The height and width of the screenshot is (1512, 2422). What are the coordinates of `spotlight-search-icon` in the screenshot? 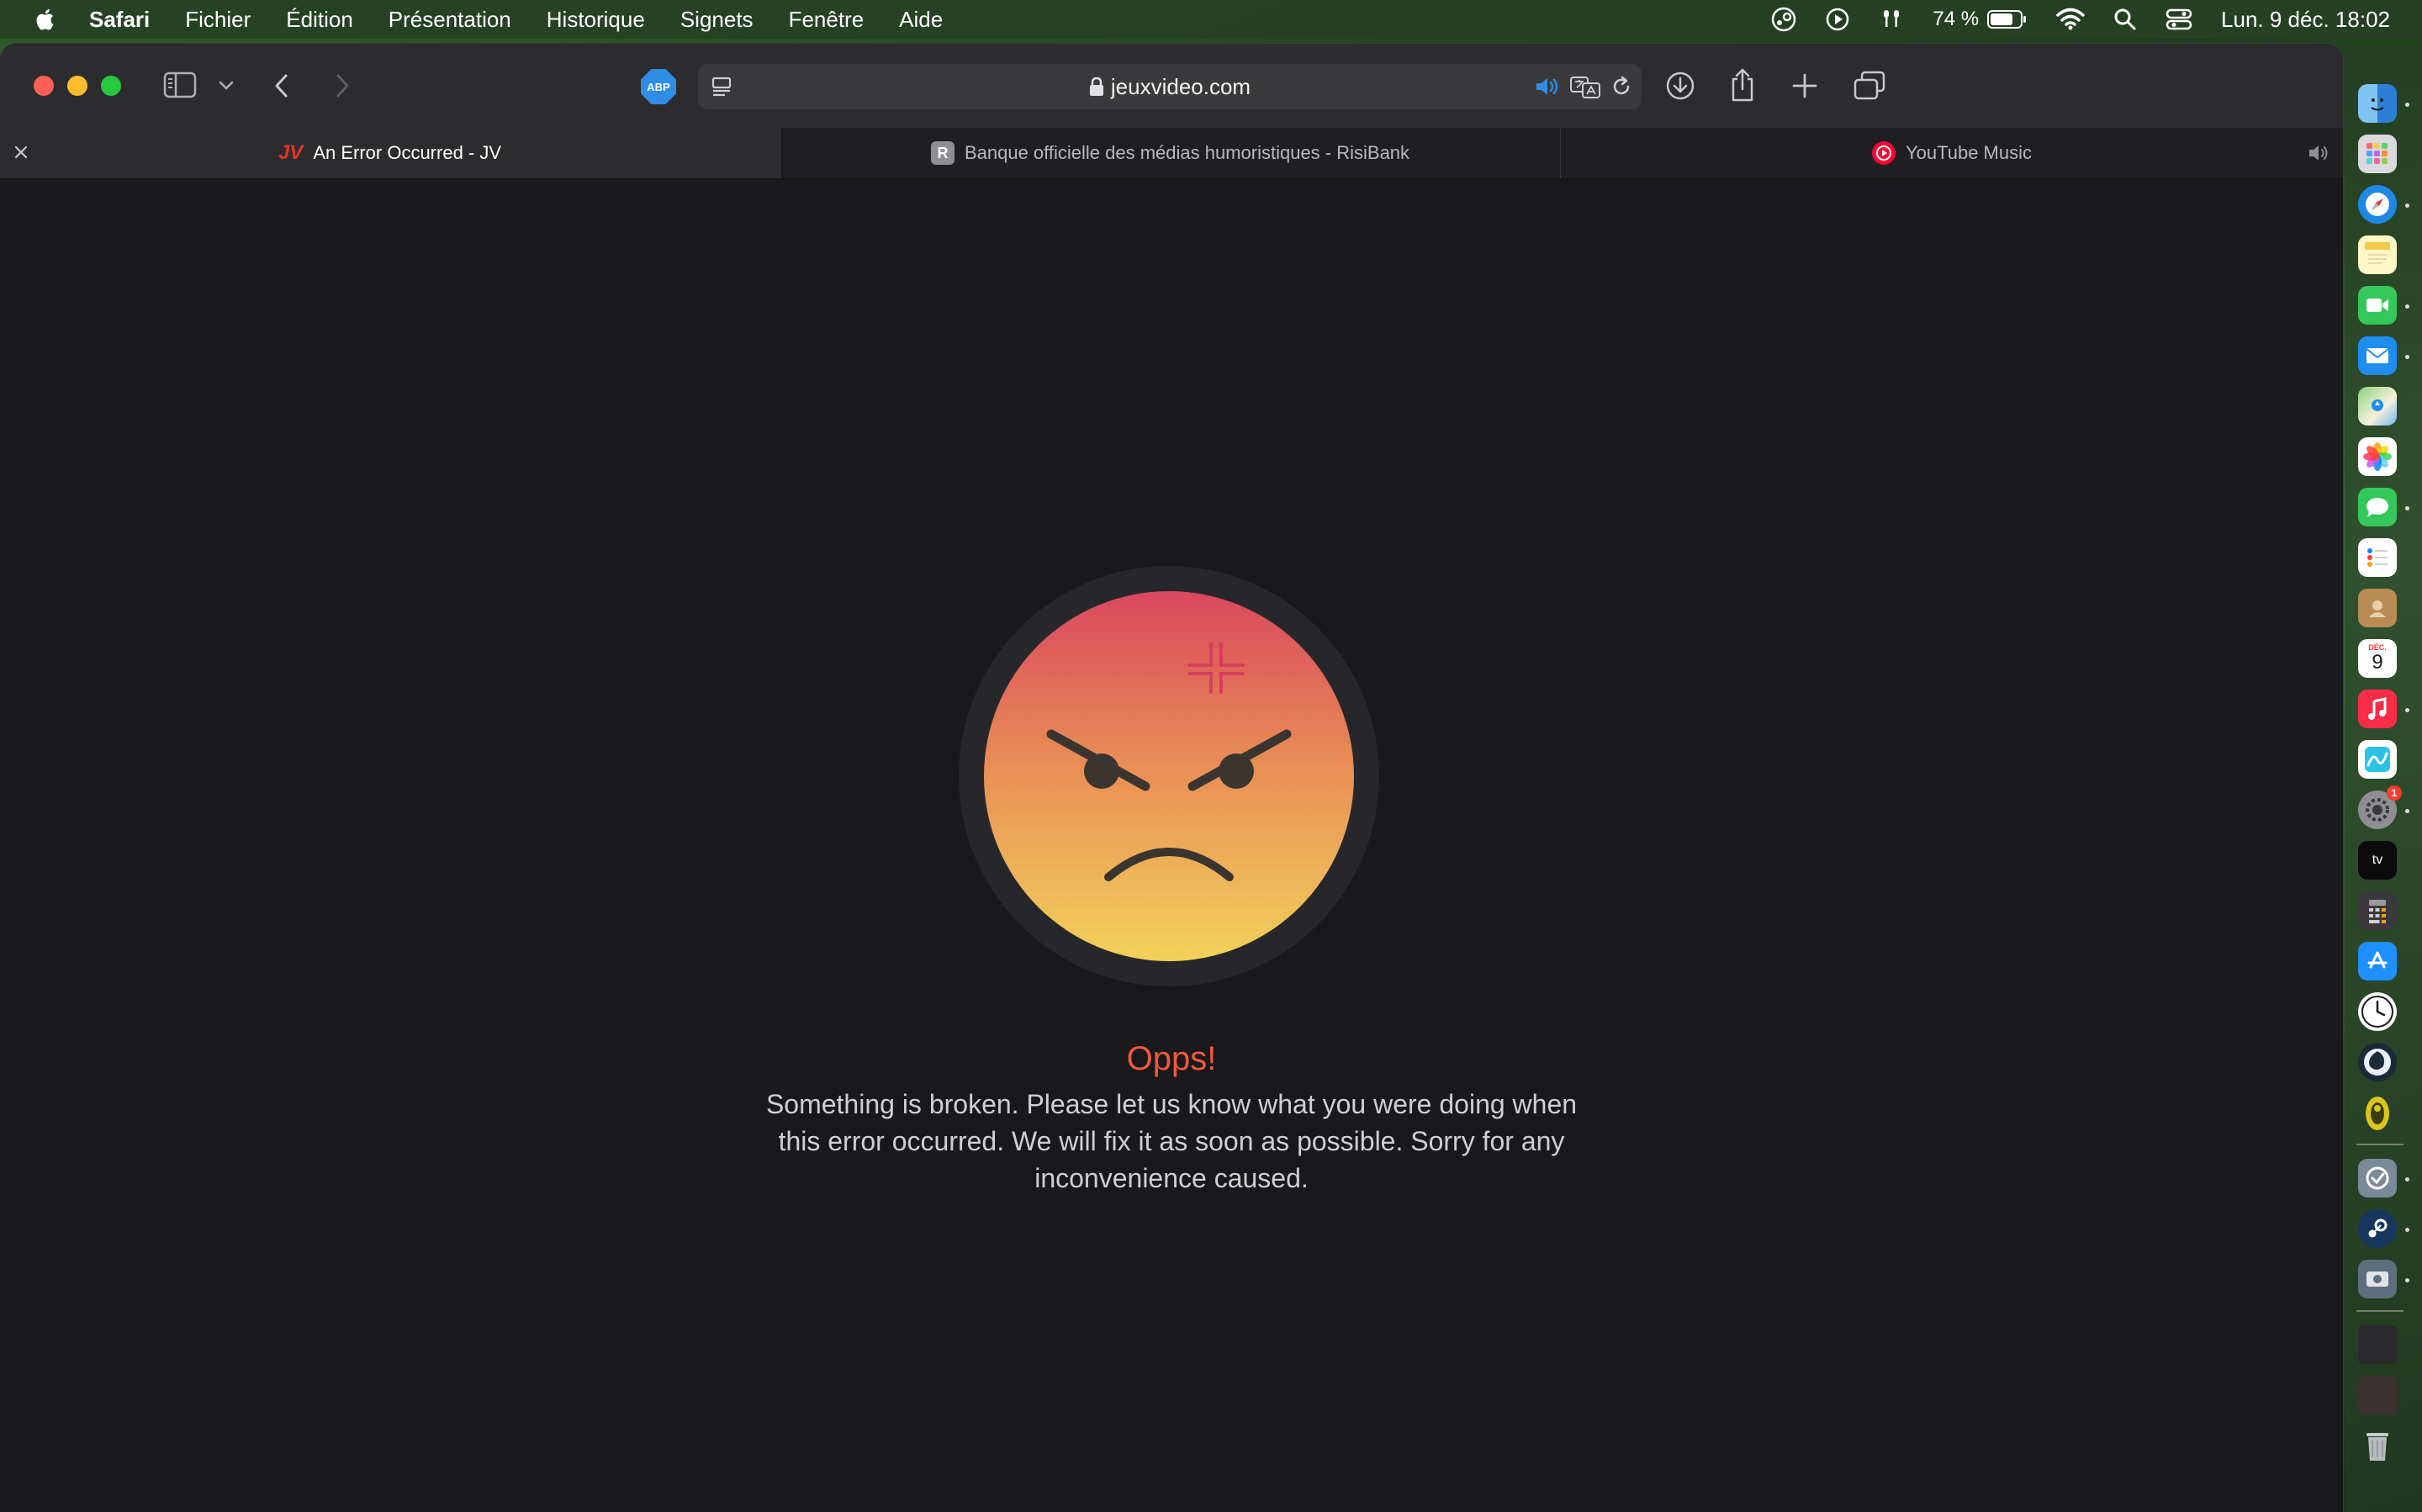 It's located at (2125, 19).